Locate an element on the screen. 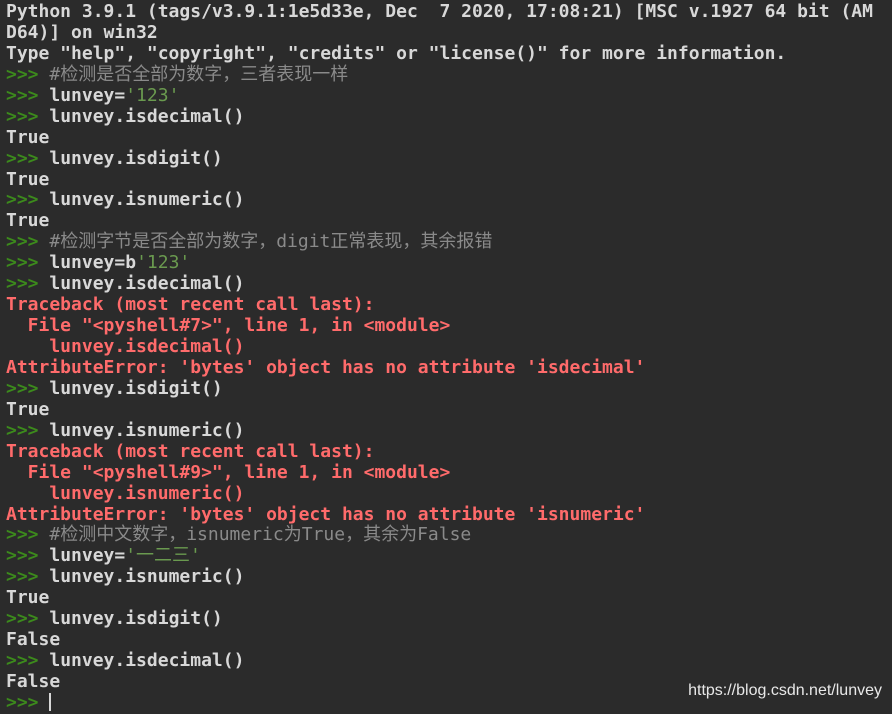 This screenshot has height=714, width=892. comment-text: #检测中文数字，isnumeric为True，其余为False is located at coordinates (260, 535).